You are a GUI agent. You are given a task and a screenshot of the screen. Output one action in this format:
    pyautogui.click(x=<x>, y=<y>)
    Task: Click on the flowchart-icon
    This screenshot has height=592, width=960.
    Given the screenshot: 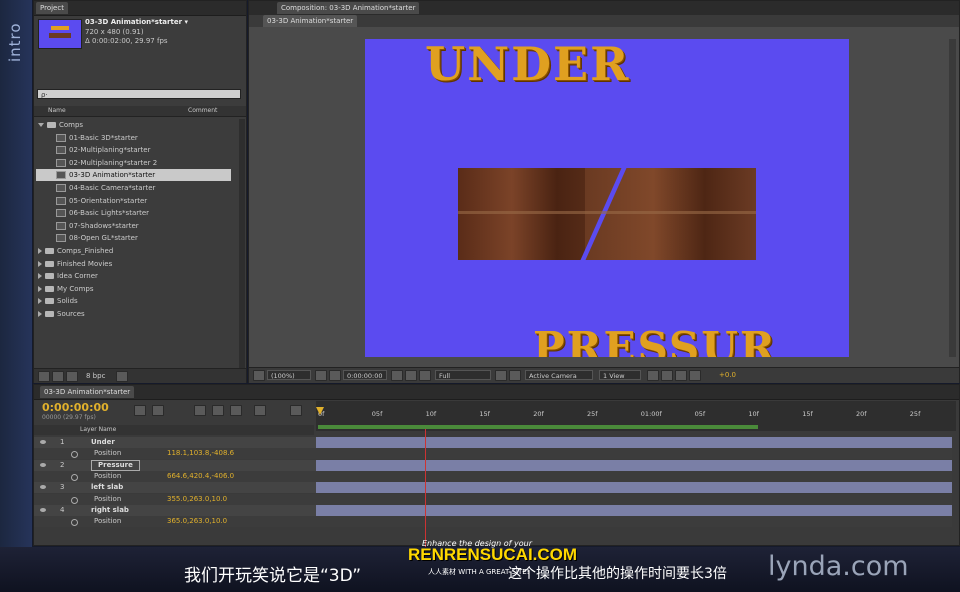 What is the action you would take?
    pyautogui.click(x=695, y=375)
    